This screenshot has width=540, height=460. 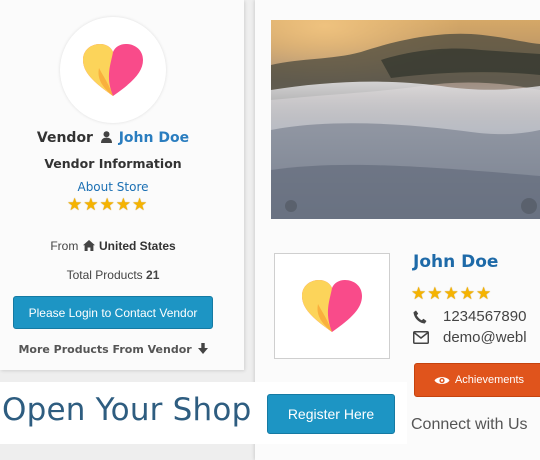 What do you see at coordinates (469, 424) in the screenshot?
I see `connect-heading: Connect with Us` at bounding box center [469, 424].